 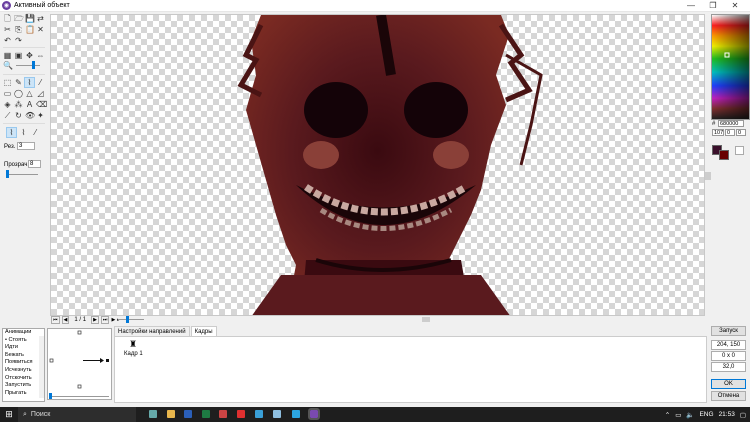 I want to click on ellipse-icon: ◯, so click(x=18, y=93).